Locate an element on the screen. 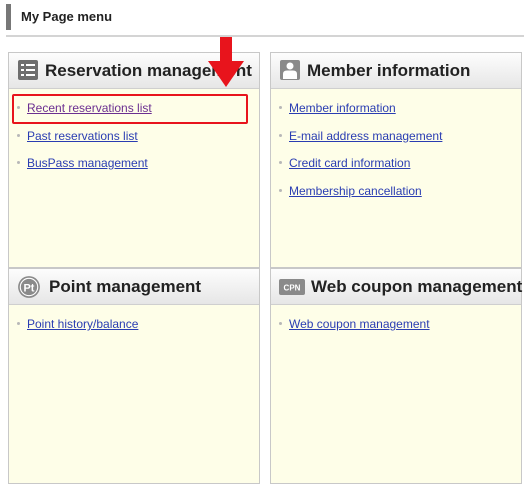 This screenshot has height=492, width=530. cpn-icon-label: CPN is located at coordinates (292, 288).